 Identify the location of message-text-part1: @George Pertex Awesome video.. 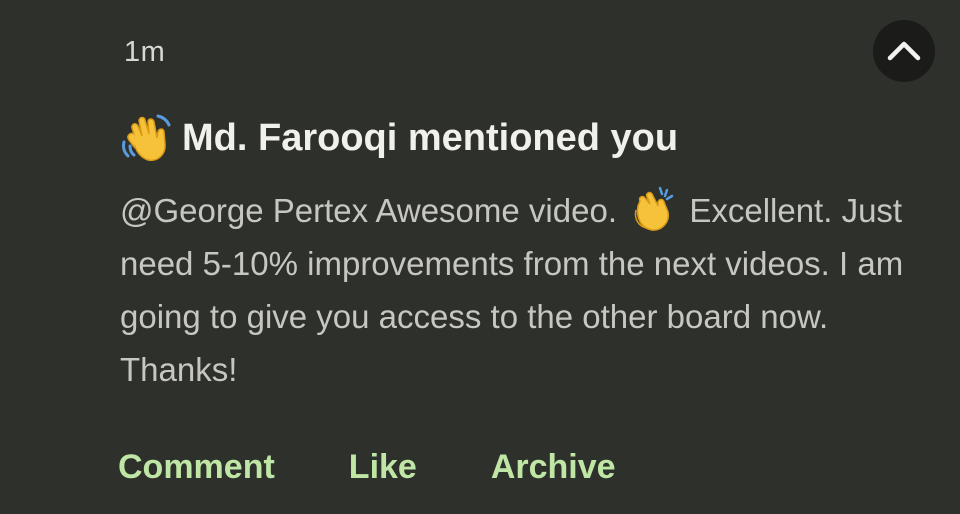
(368, 210).